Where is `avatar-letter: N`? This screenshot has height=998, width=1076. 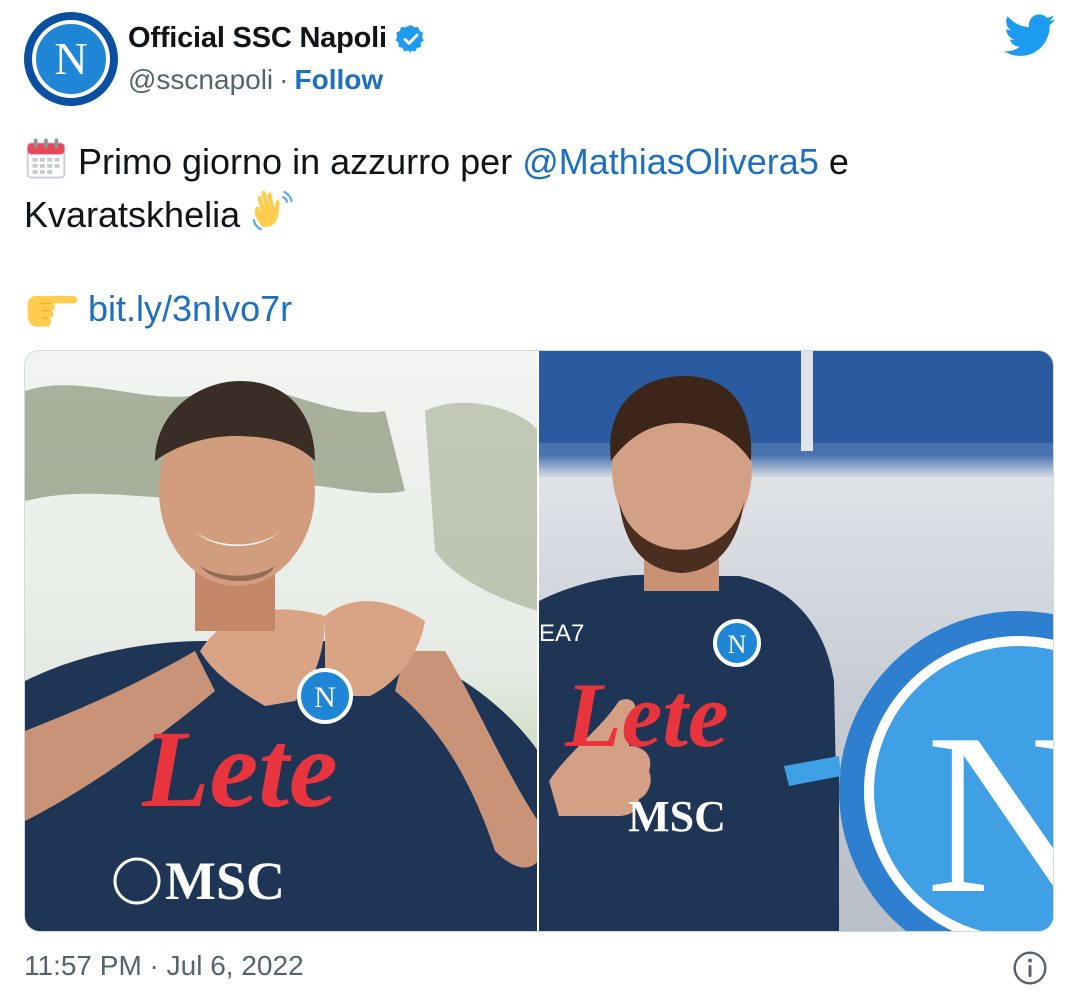
avatar-letter: N is located at coordinates (71, 58).